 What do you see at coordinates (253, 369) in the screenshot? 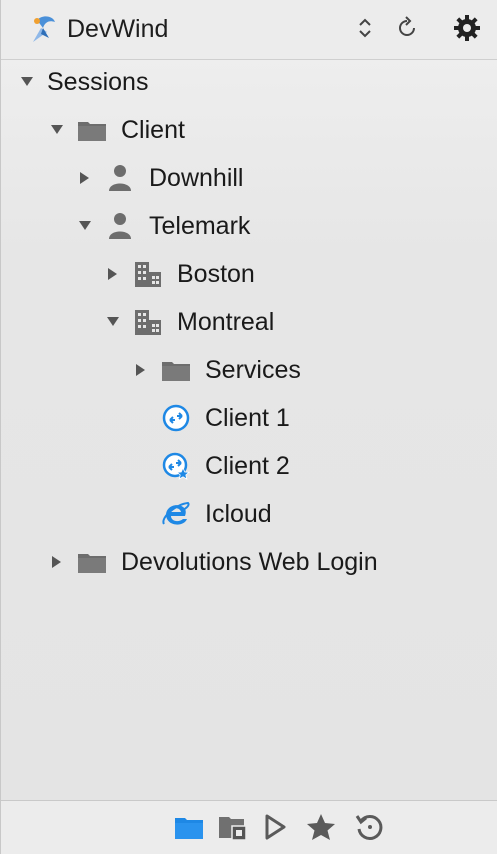
I see `tree-node-label: Services` at bounding box center [253, 369].